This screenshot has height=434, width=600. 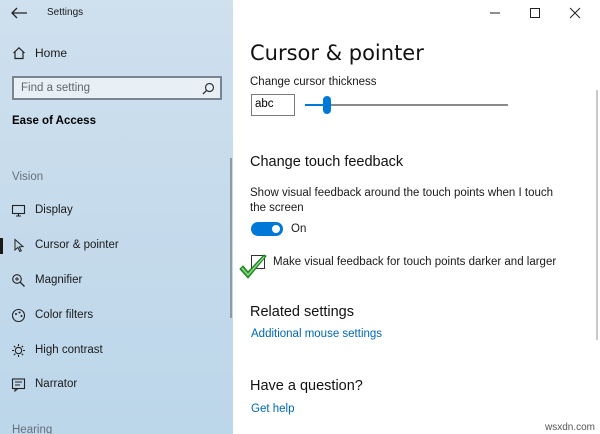 I want to click on search-placeholder: Find a setting, so click(x=56, y=88).